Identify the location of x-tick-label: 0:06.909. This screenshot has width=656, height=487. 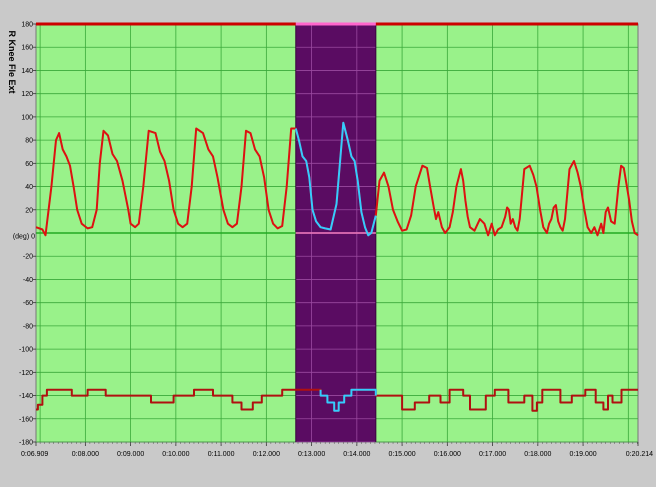
(34, 454).